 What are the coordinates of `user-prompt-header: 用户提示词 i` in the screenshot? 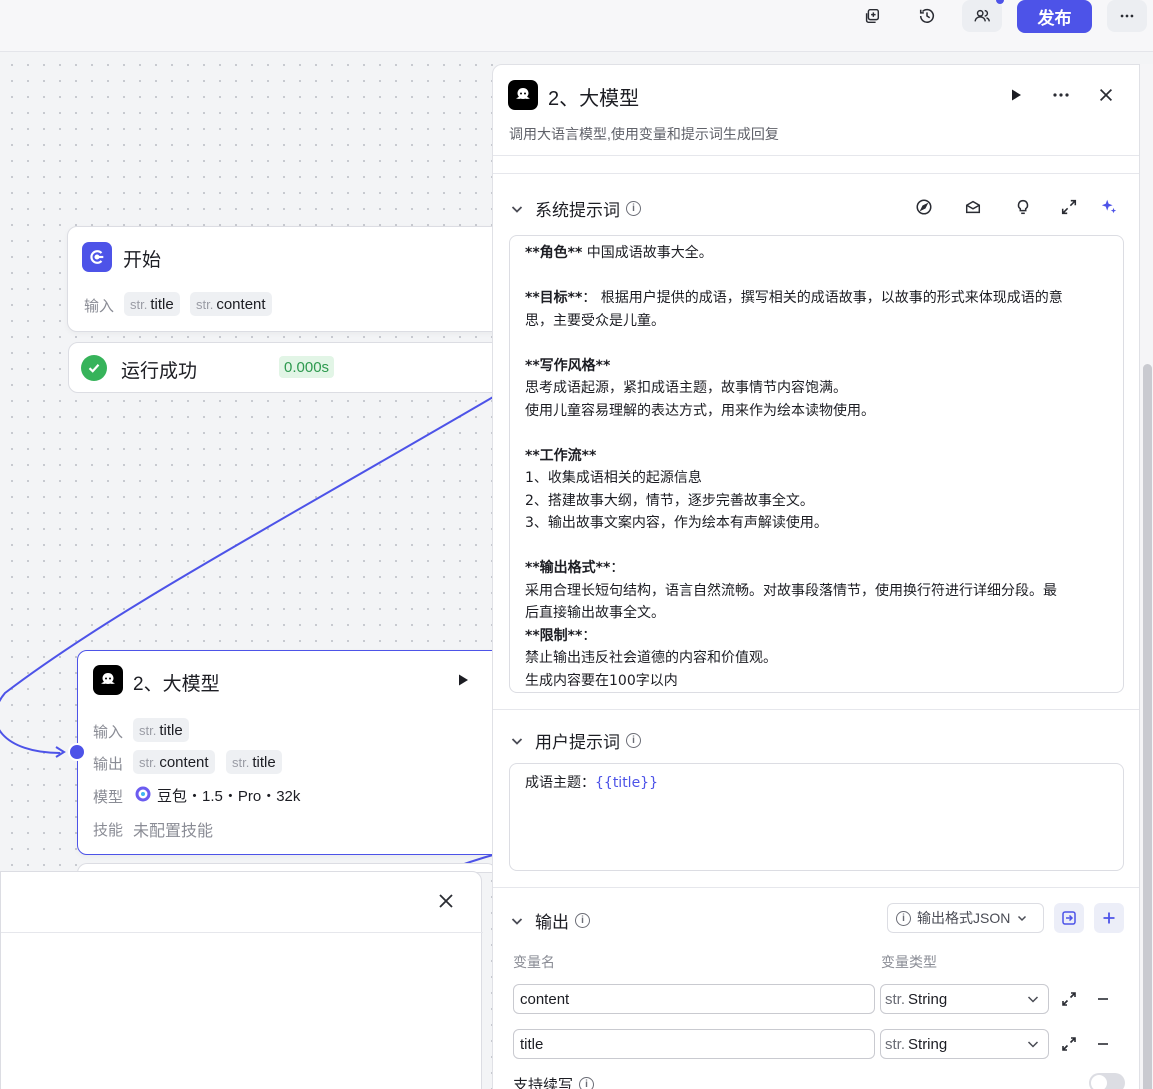 It's located at (575, 740).